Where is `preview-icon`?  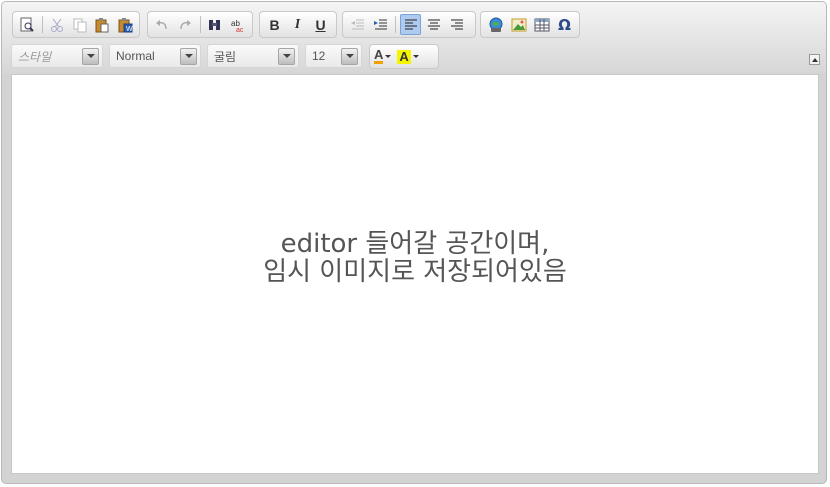
preview-icon is located at coordinates (27, 24).